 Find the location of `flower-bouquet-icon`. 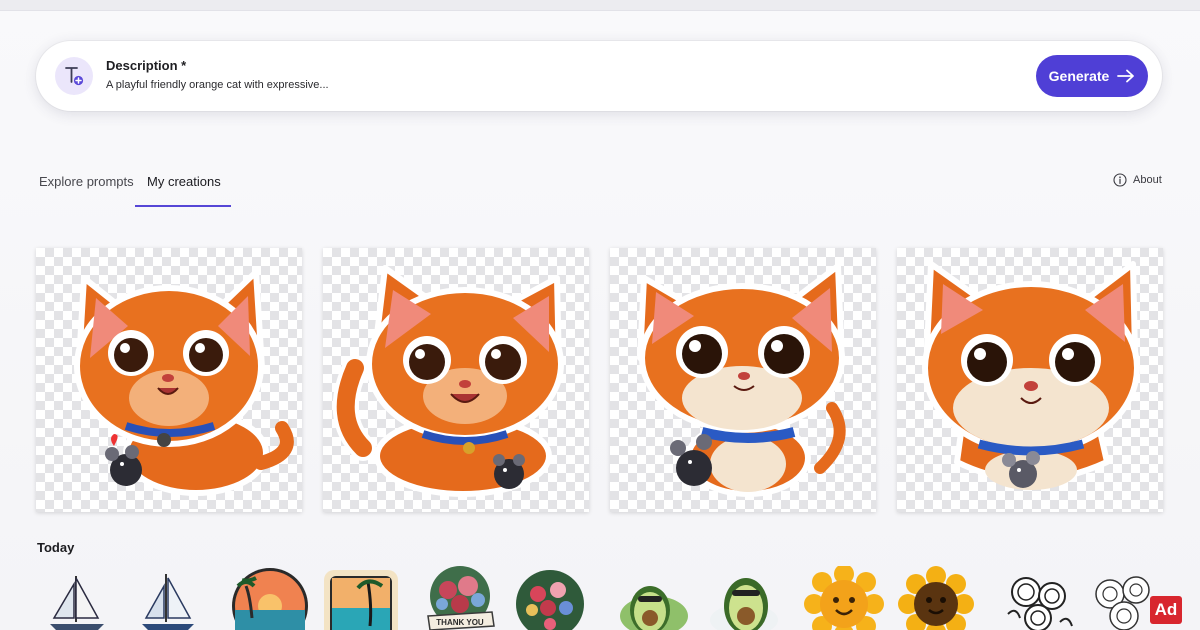

flower-bouquet-icon is located at coordinates (550, 600).